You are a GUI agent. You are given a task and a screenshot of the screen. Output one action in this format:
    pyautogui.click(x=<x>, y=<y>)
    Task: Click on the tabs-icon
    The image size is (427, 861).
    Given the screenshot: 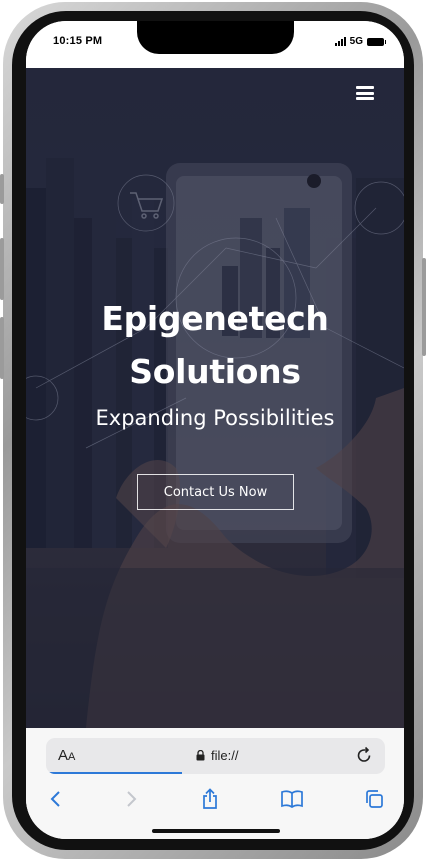 What is the action you would take?
    pyautogui.click(x=374, y=799)
    